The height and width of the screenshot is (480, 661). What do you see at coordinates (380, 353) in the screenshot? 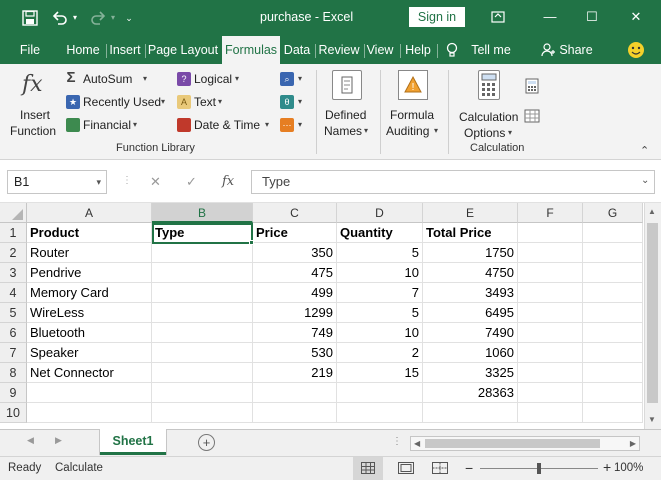
I see `cell-d7: 2` at bounding box center [380, 353].